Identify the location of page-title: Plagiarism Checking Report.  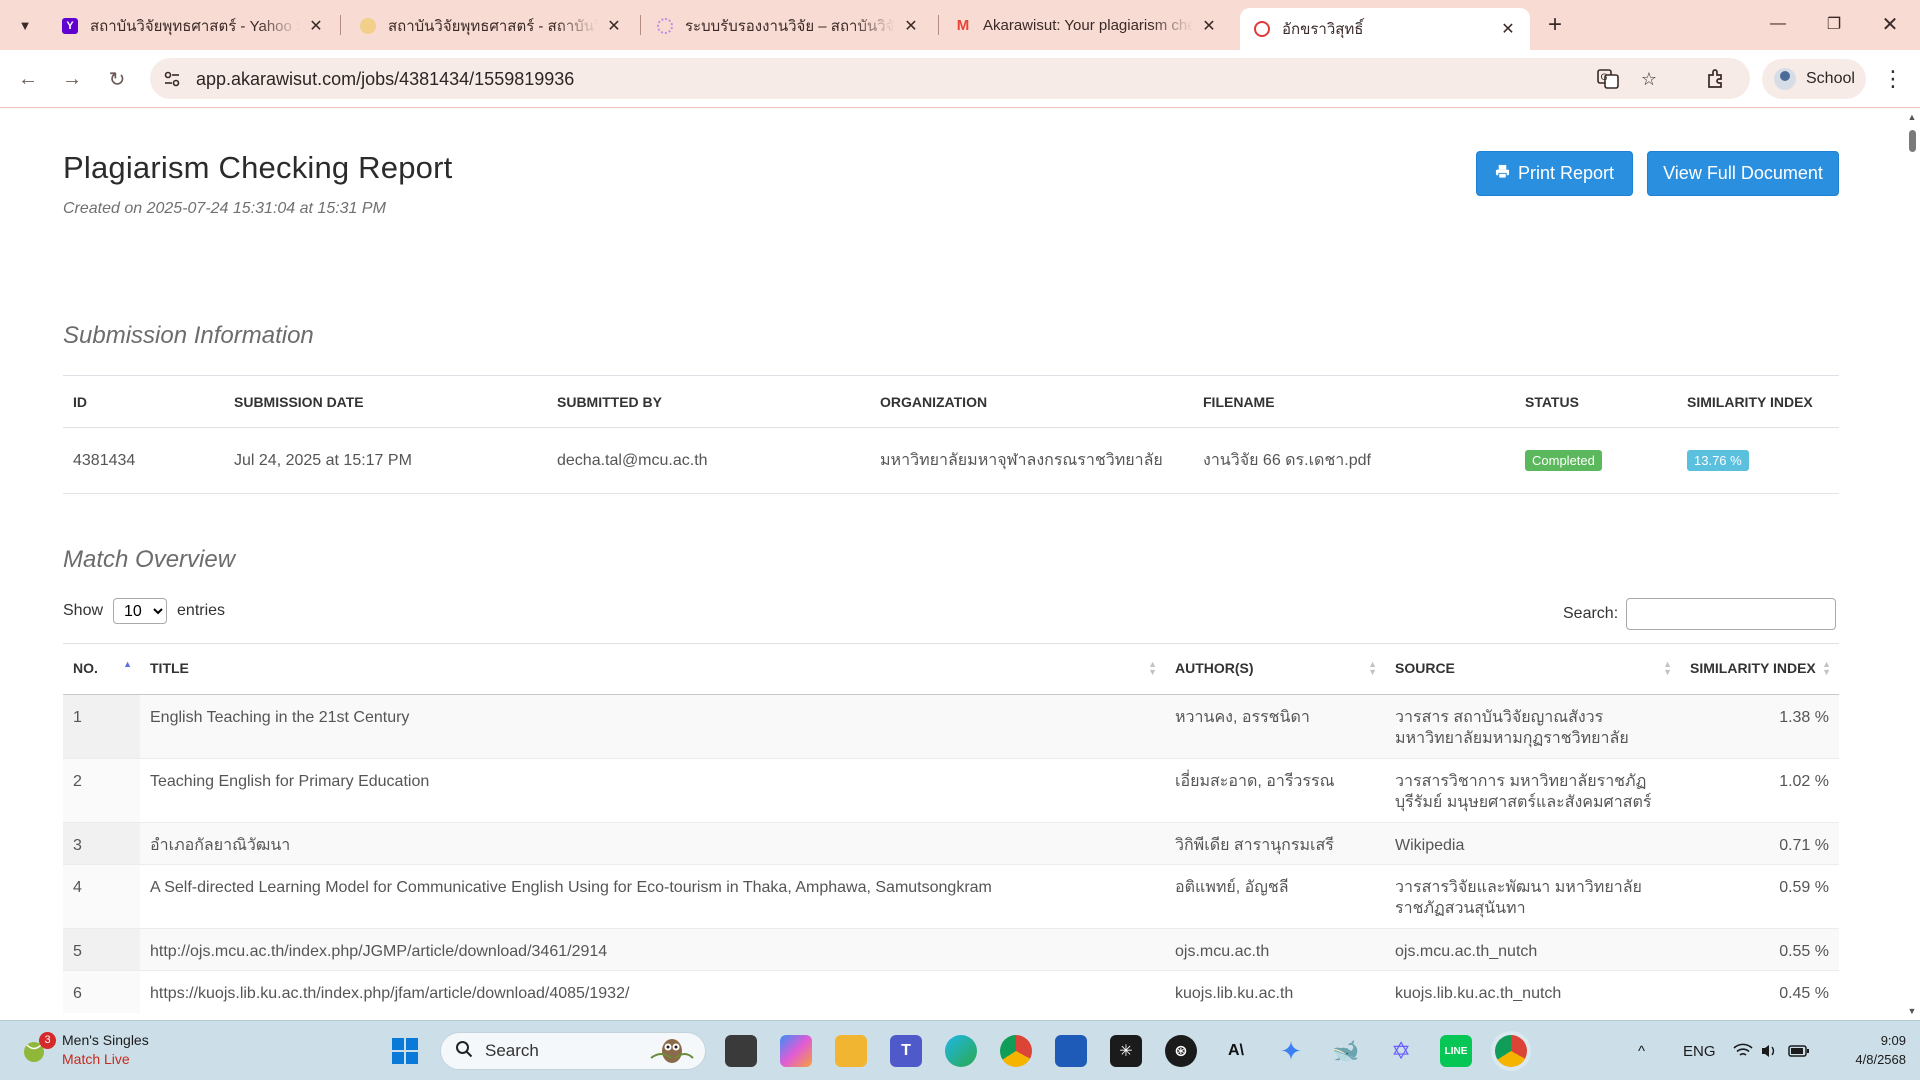
(258, 167).